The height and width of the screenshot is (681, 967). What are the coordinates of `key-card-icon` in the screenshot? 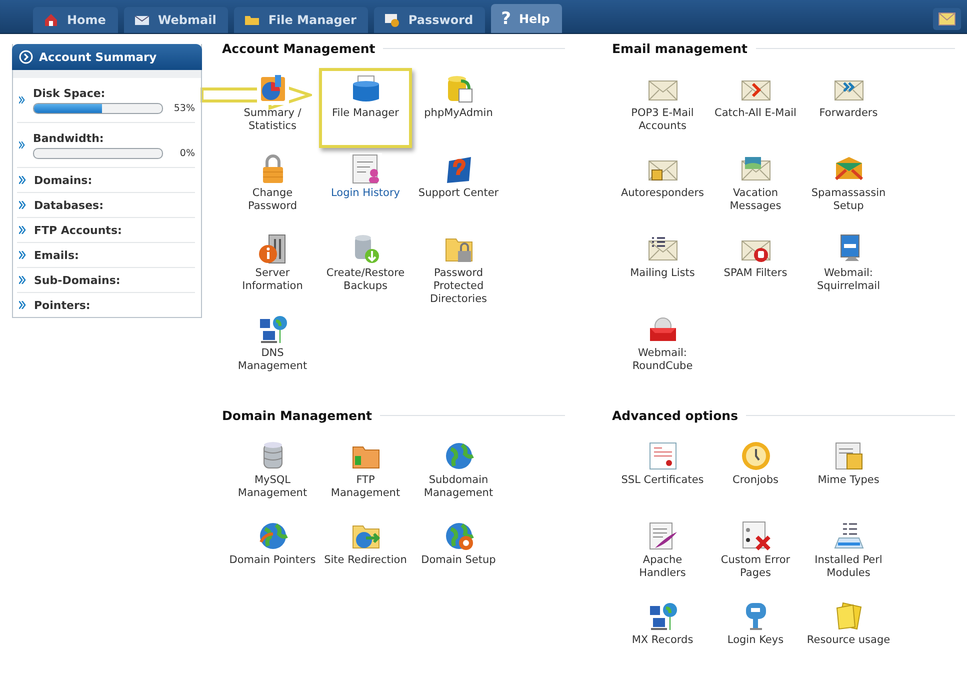 It's located at (392, 20).